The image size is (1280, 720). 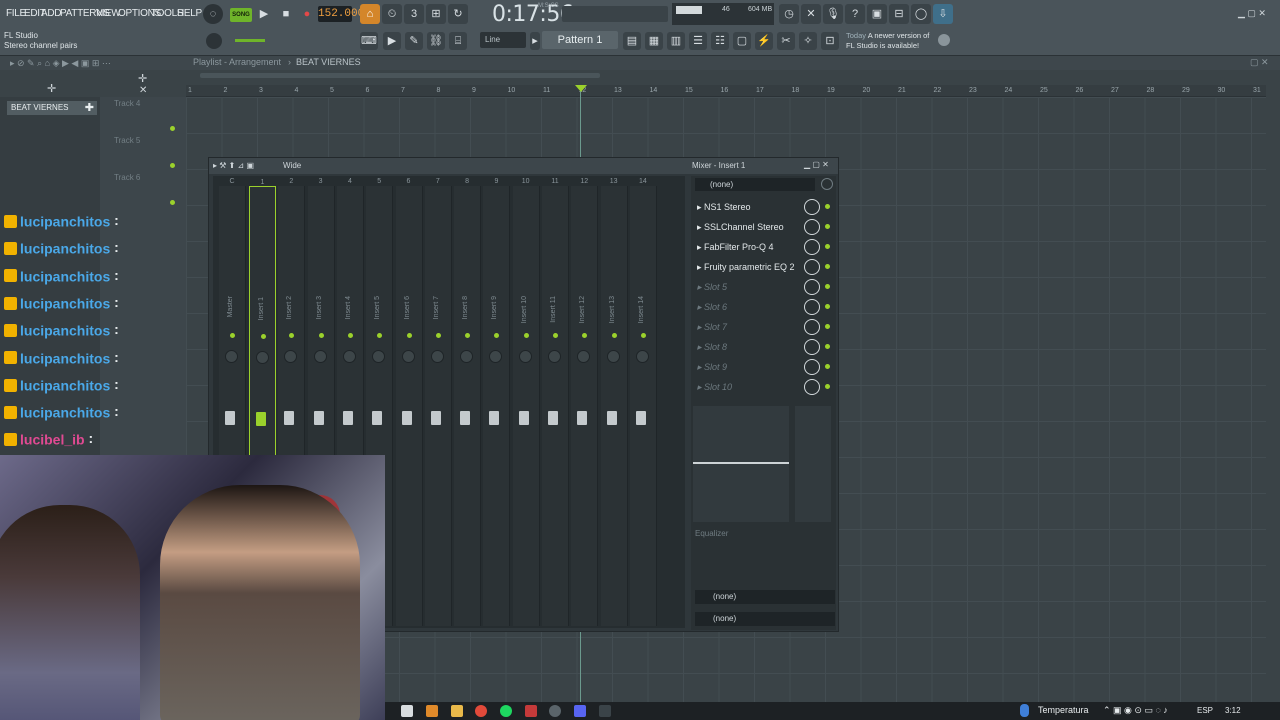 What do you see at coordinates (764, 387) in the screenshot?
I see `mixer-insert-slot: ▸ Slot 10` at bounding box center [764, 387].